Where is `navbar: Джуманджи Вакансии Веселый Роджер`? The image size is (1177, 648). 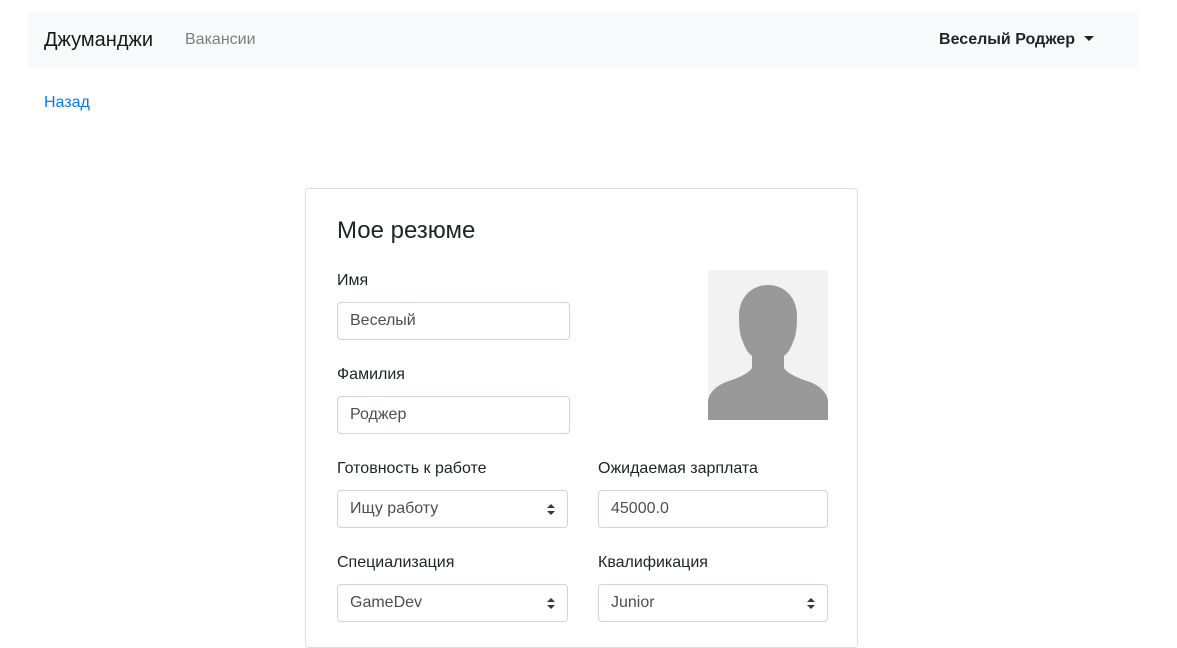
navbar: Джуманджи Вакансии Веселый Роджер is located at coordinates (583, 40).